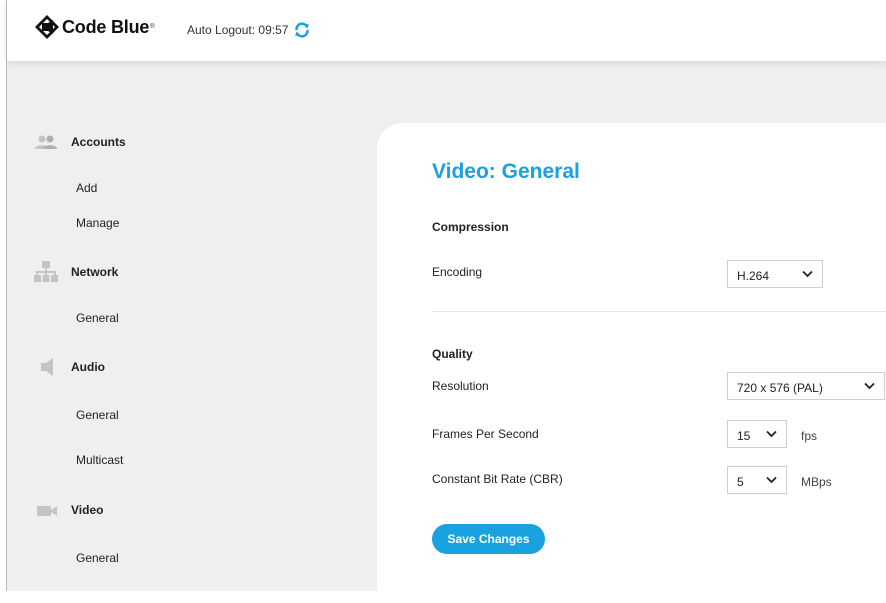  What do you see at coordinates (302, 30) in the screenshot?
I see `refresh-icon` at bounding box center [302, 30].